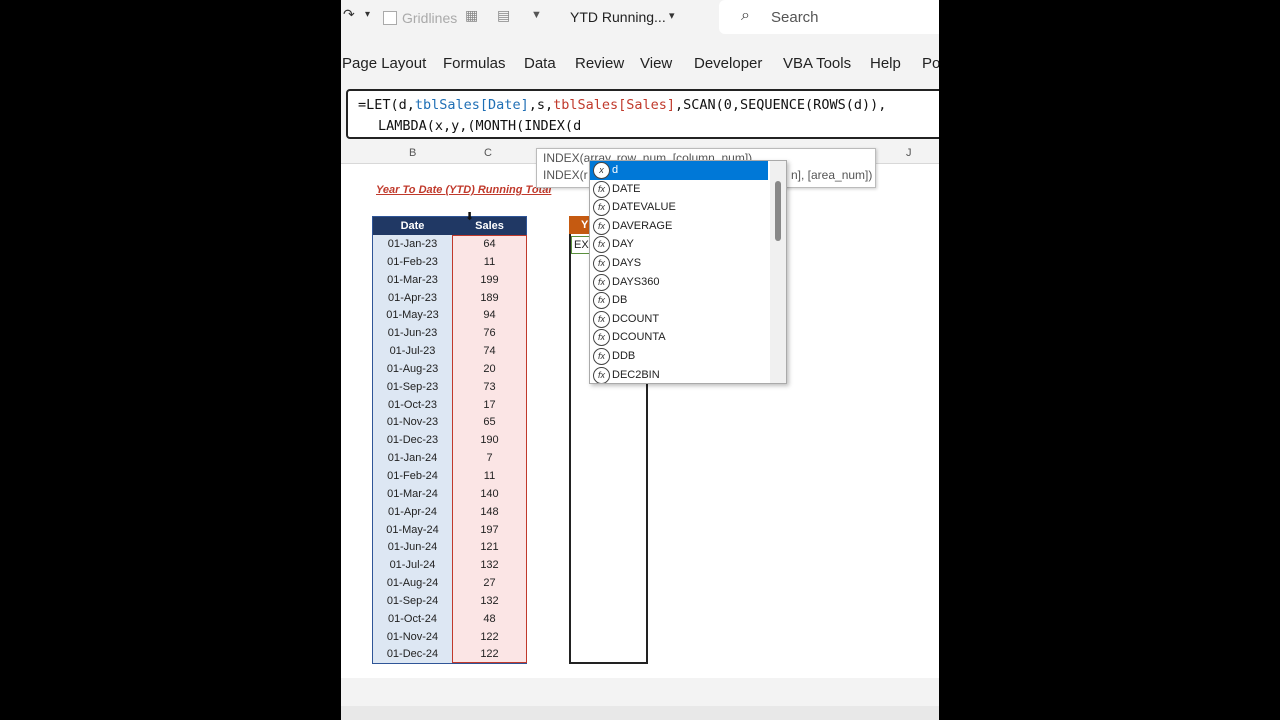  I want to click on cell-sales: 64, so click(489, 244).